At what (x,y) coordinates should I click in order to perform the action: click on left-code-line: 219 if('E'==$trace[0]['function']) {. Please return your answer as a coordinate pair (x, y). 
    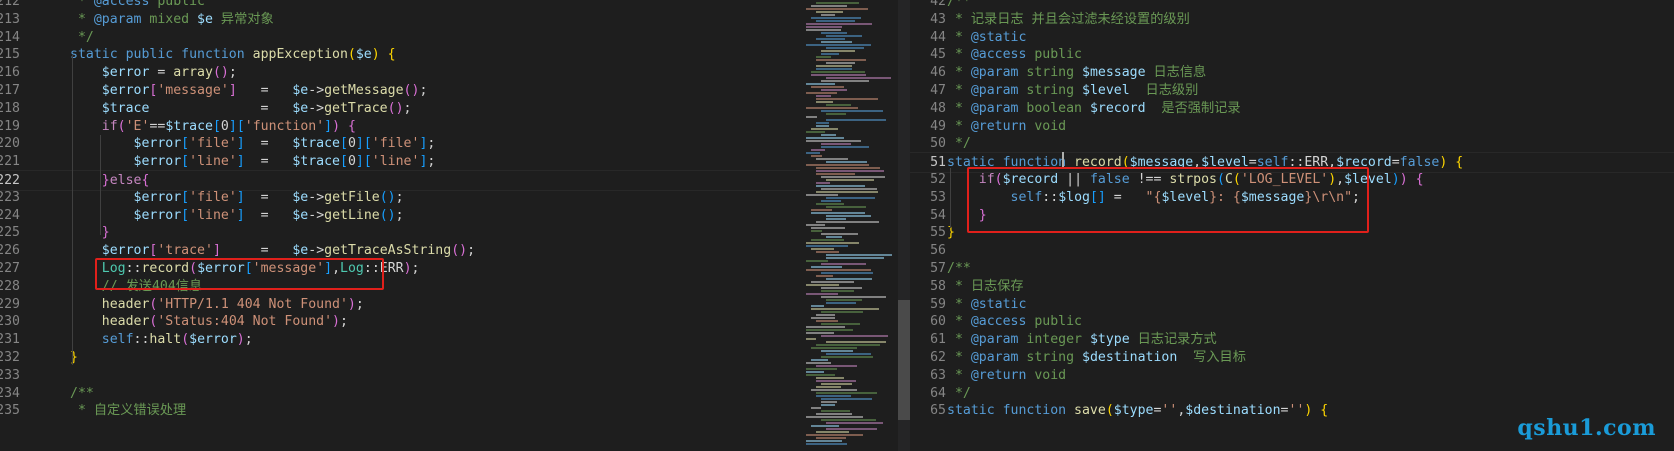
    Looking at the image, I should click on (400, 126).